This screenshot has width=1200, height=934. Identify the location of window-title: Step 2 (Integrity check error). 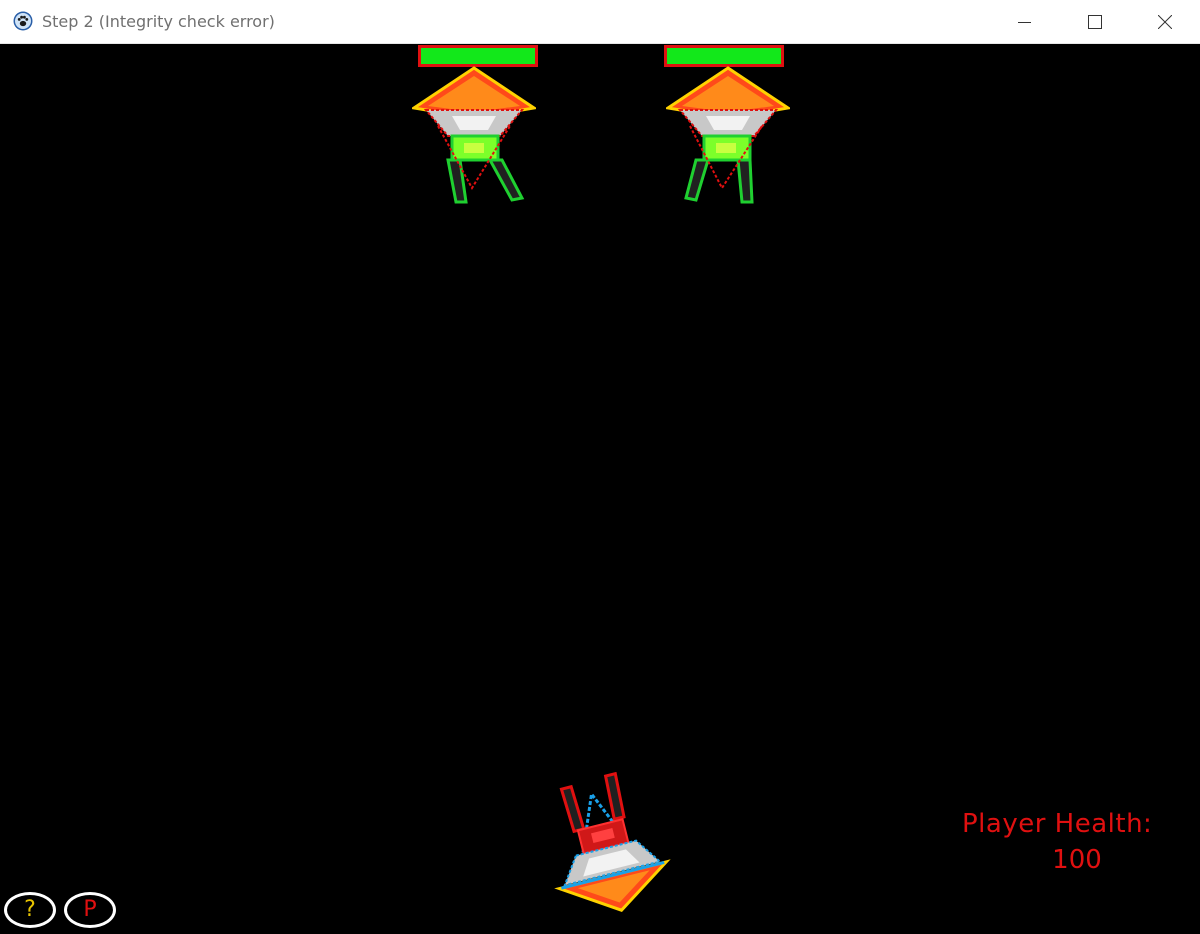
(158, 21).